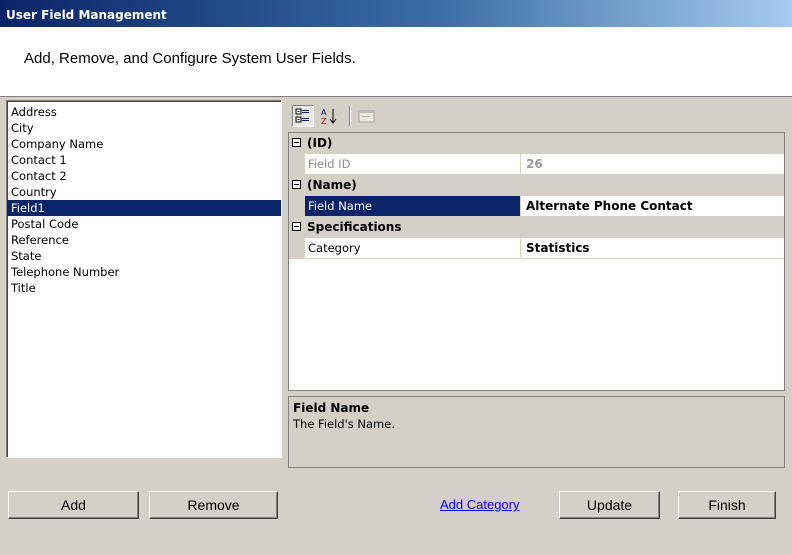  I want to click on category-name: (Name), so click(536, 185).